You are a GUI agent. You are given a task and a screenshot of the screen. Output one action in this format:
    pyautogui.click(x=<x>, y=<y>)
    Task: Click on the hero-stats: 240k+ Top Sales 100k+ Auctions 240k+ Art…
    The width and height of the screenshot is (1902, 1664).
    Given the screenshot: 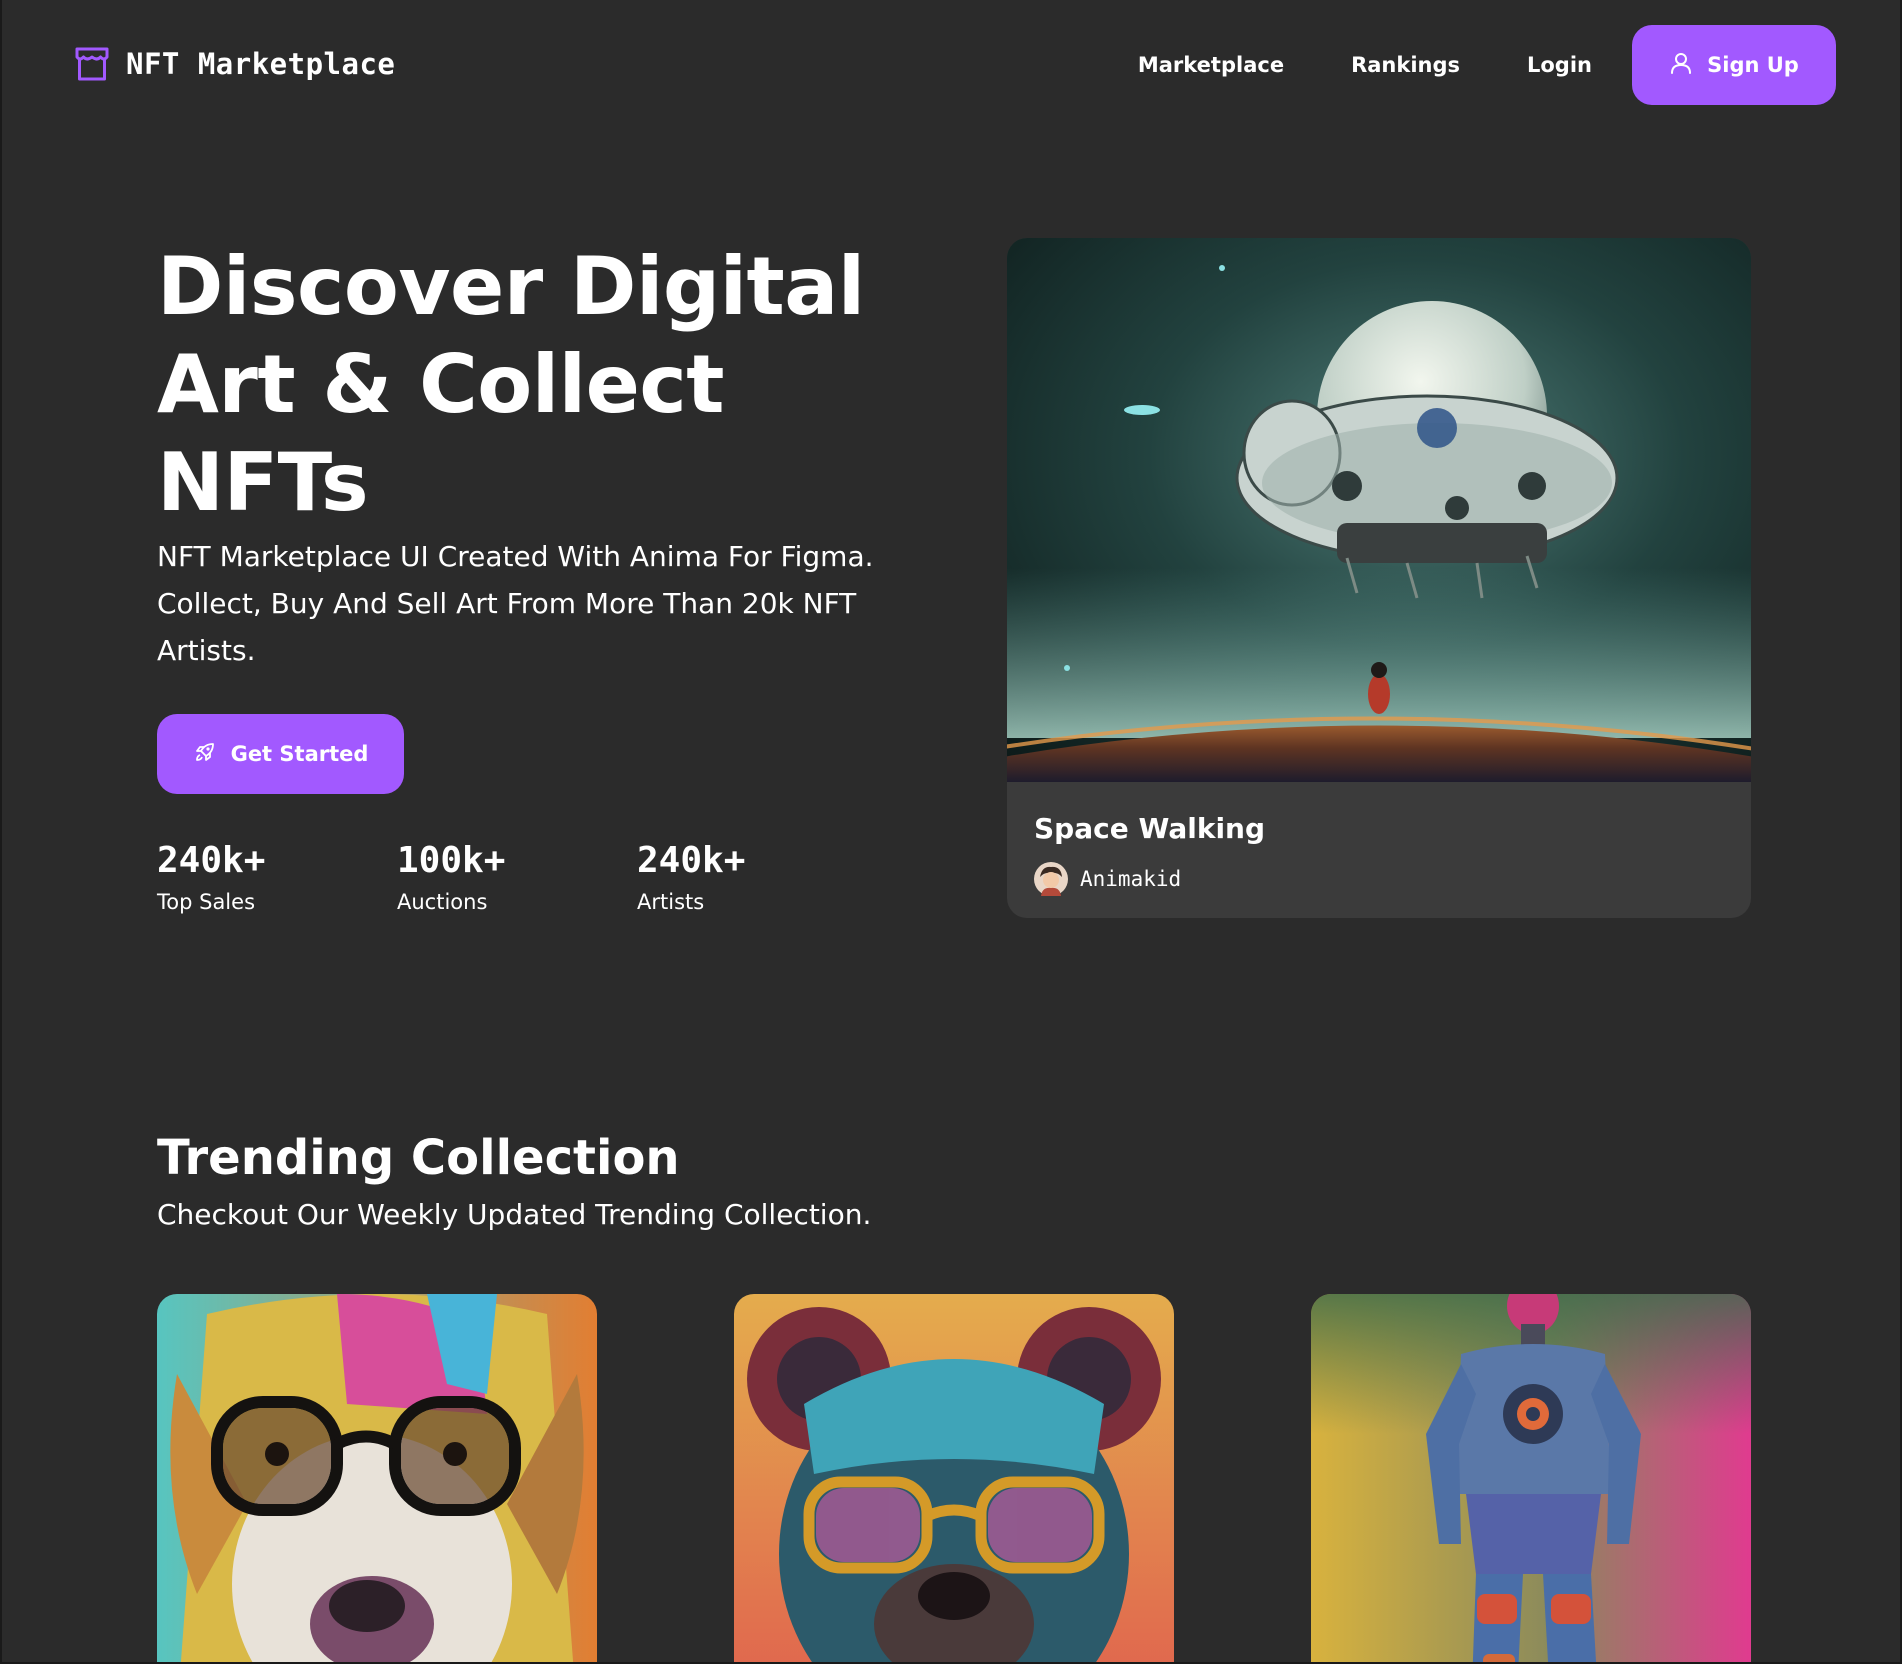 What is the action you would take?
    pyautogui.click(x=517, y=875)
    